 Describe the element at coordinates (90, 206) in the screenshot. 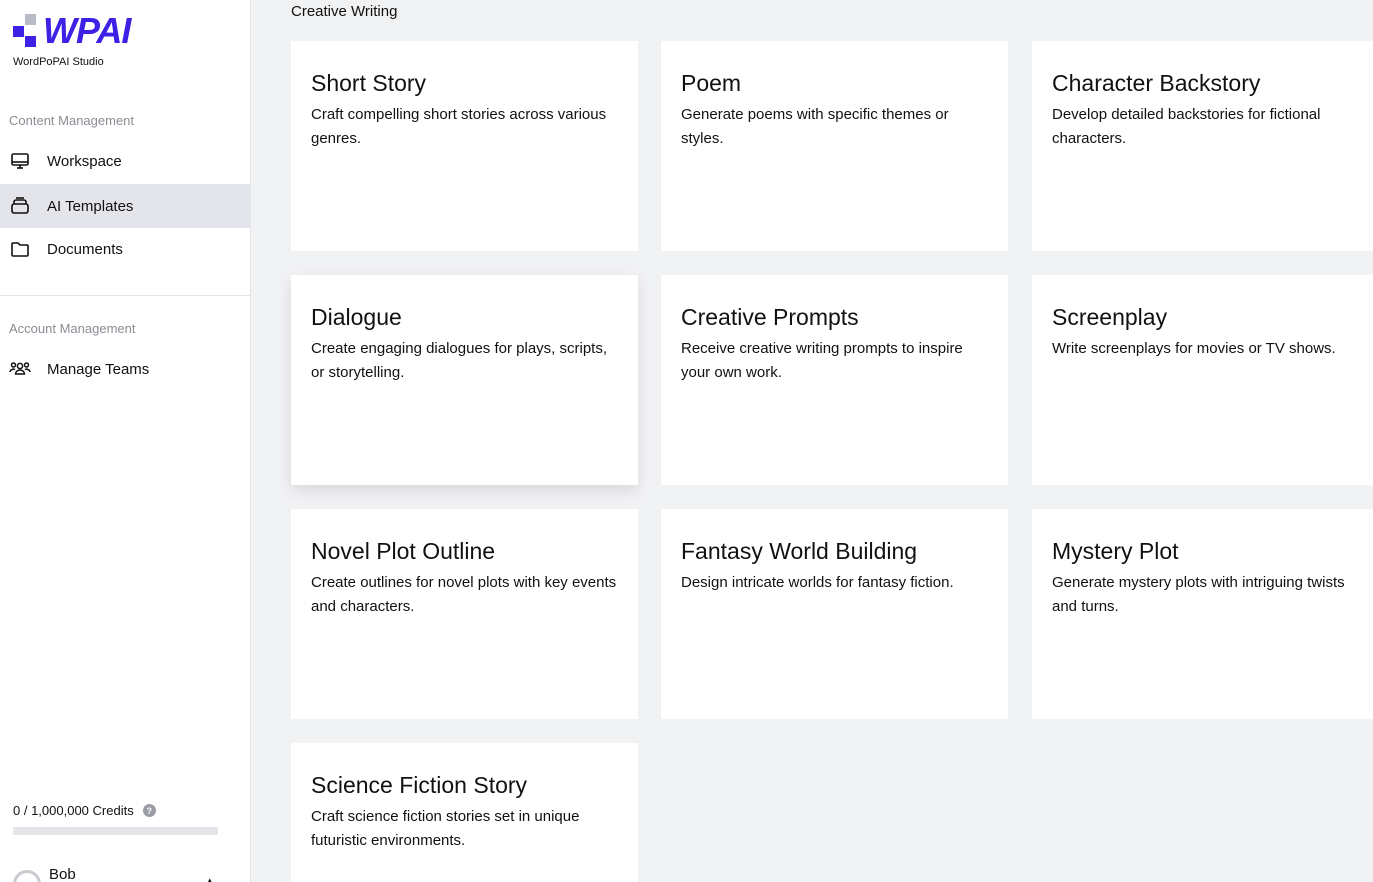

I see `sidebar-item-label: AI Templates` at that location.